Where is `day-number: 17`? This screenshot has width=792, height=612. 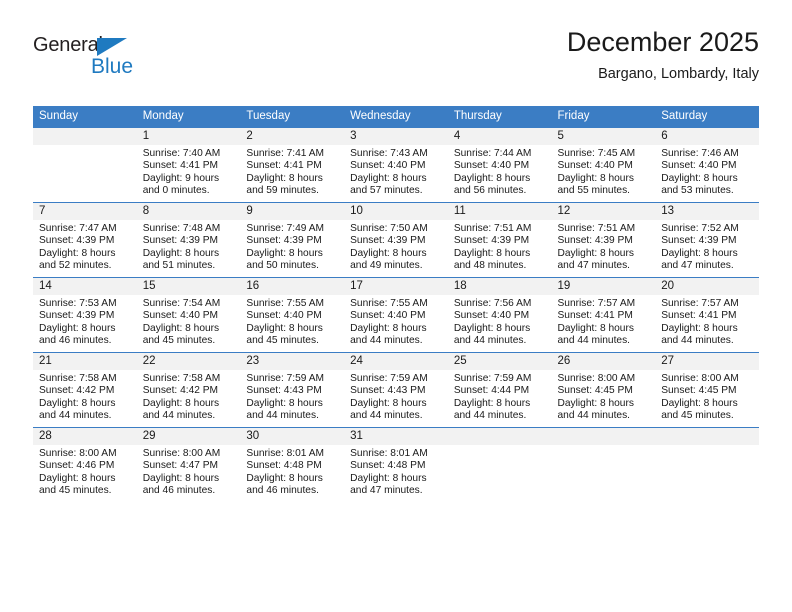 day-number: 17 is located at coordinates (396, 286).